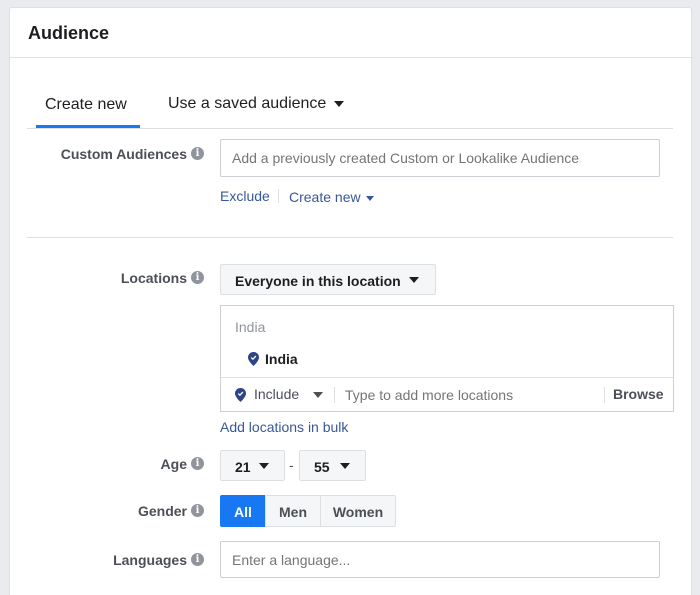 The height and width of the screenshot is (595, 700). I want to click on include-separator, so click(334, 395).